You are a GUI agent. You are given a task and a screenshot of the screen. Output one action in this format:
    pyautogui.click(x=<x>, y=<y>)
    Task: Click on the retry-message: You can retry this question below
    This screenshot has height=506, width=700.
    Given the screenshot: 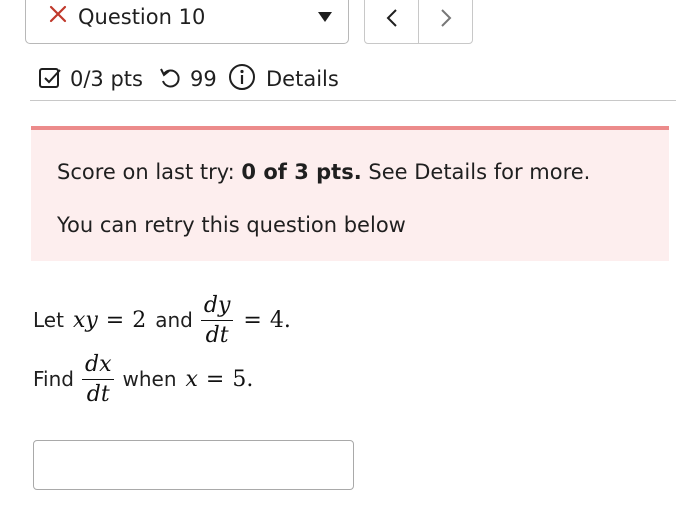 What is the action you would take?
    pyautogui.click(x=231, y=225)
    